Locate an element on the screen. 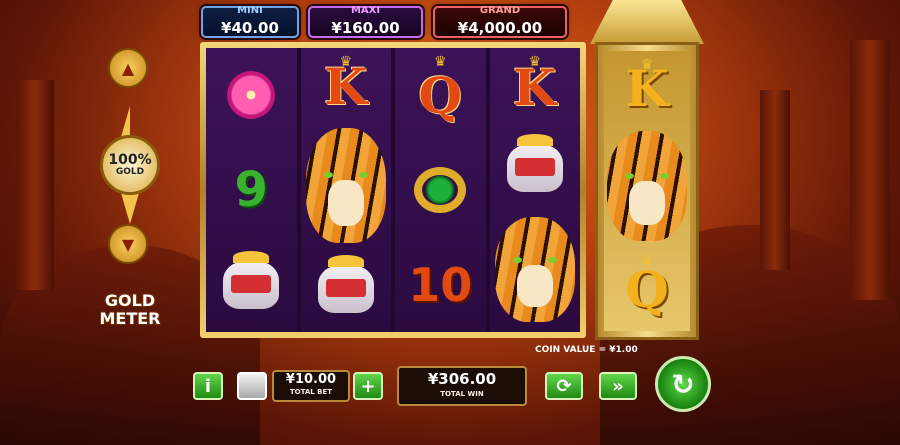  tower-body: ♛ K ♛ Q is located at coordinates (647, 191).